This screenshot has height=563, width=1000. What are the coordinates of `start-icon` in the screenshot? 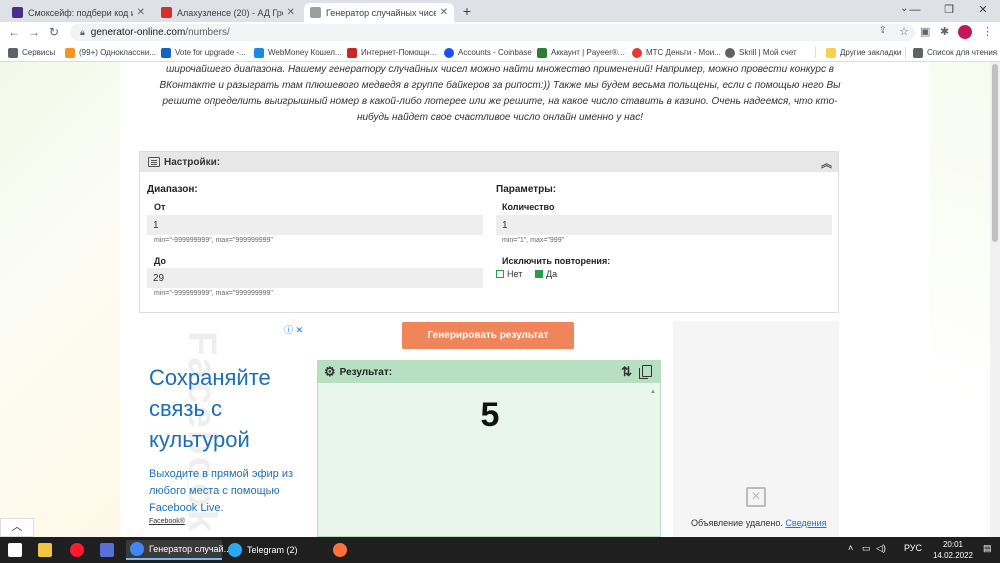 It's located at (17, 550).